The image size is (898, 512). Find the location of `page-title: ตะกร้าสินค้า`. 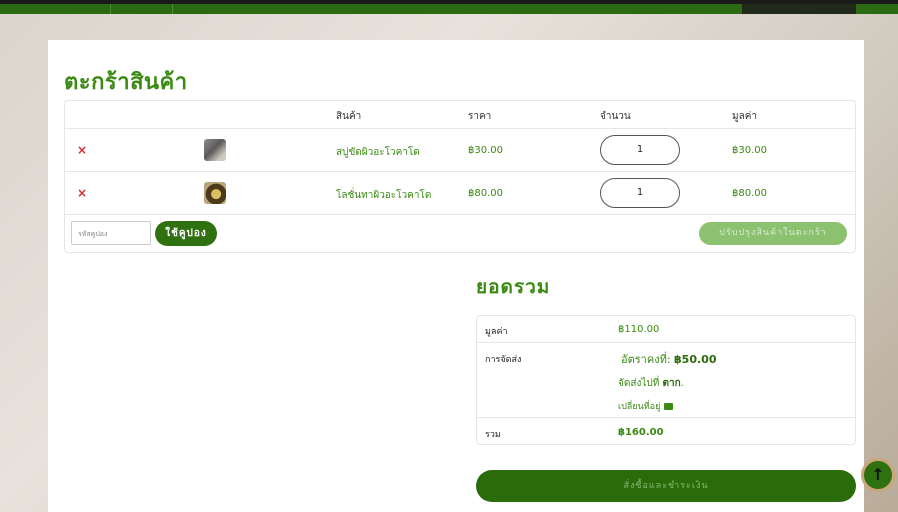

page-title: ตะกร้าสินค้า is located at coordinates (126, 82).